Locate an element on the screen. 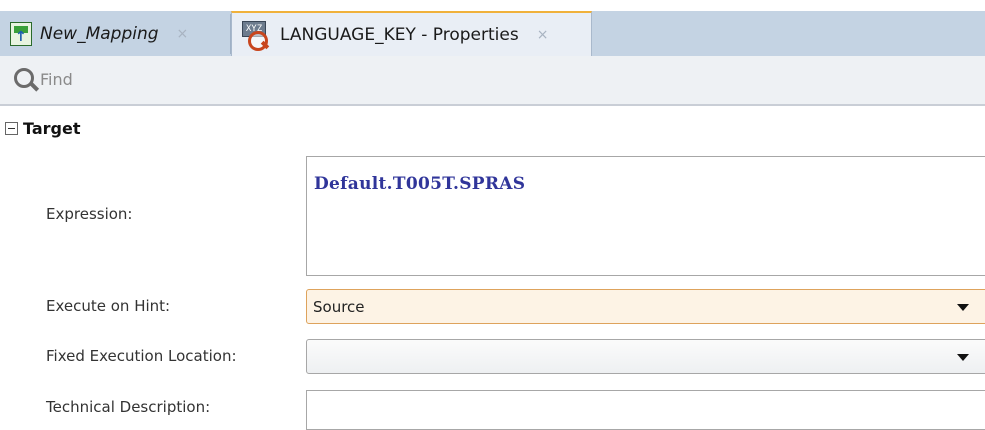 This screenshot has height=430, width=985. properties-icon: XYZ is located at coordinates (257, 35).